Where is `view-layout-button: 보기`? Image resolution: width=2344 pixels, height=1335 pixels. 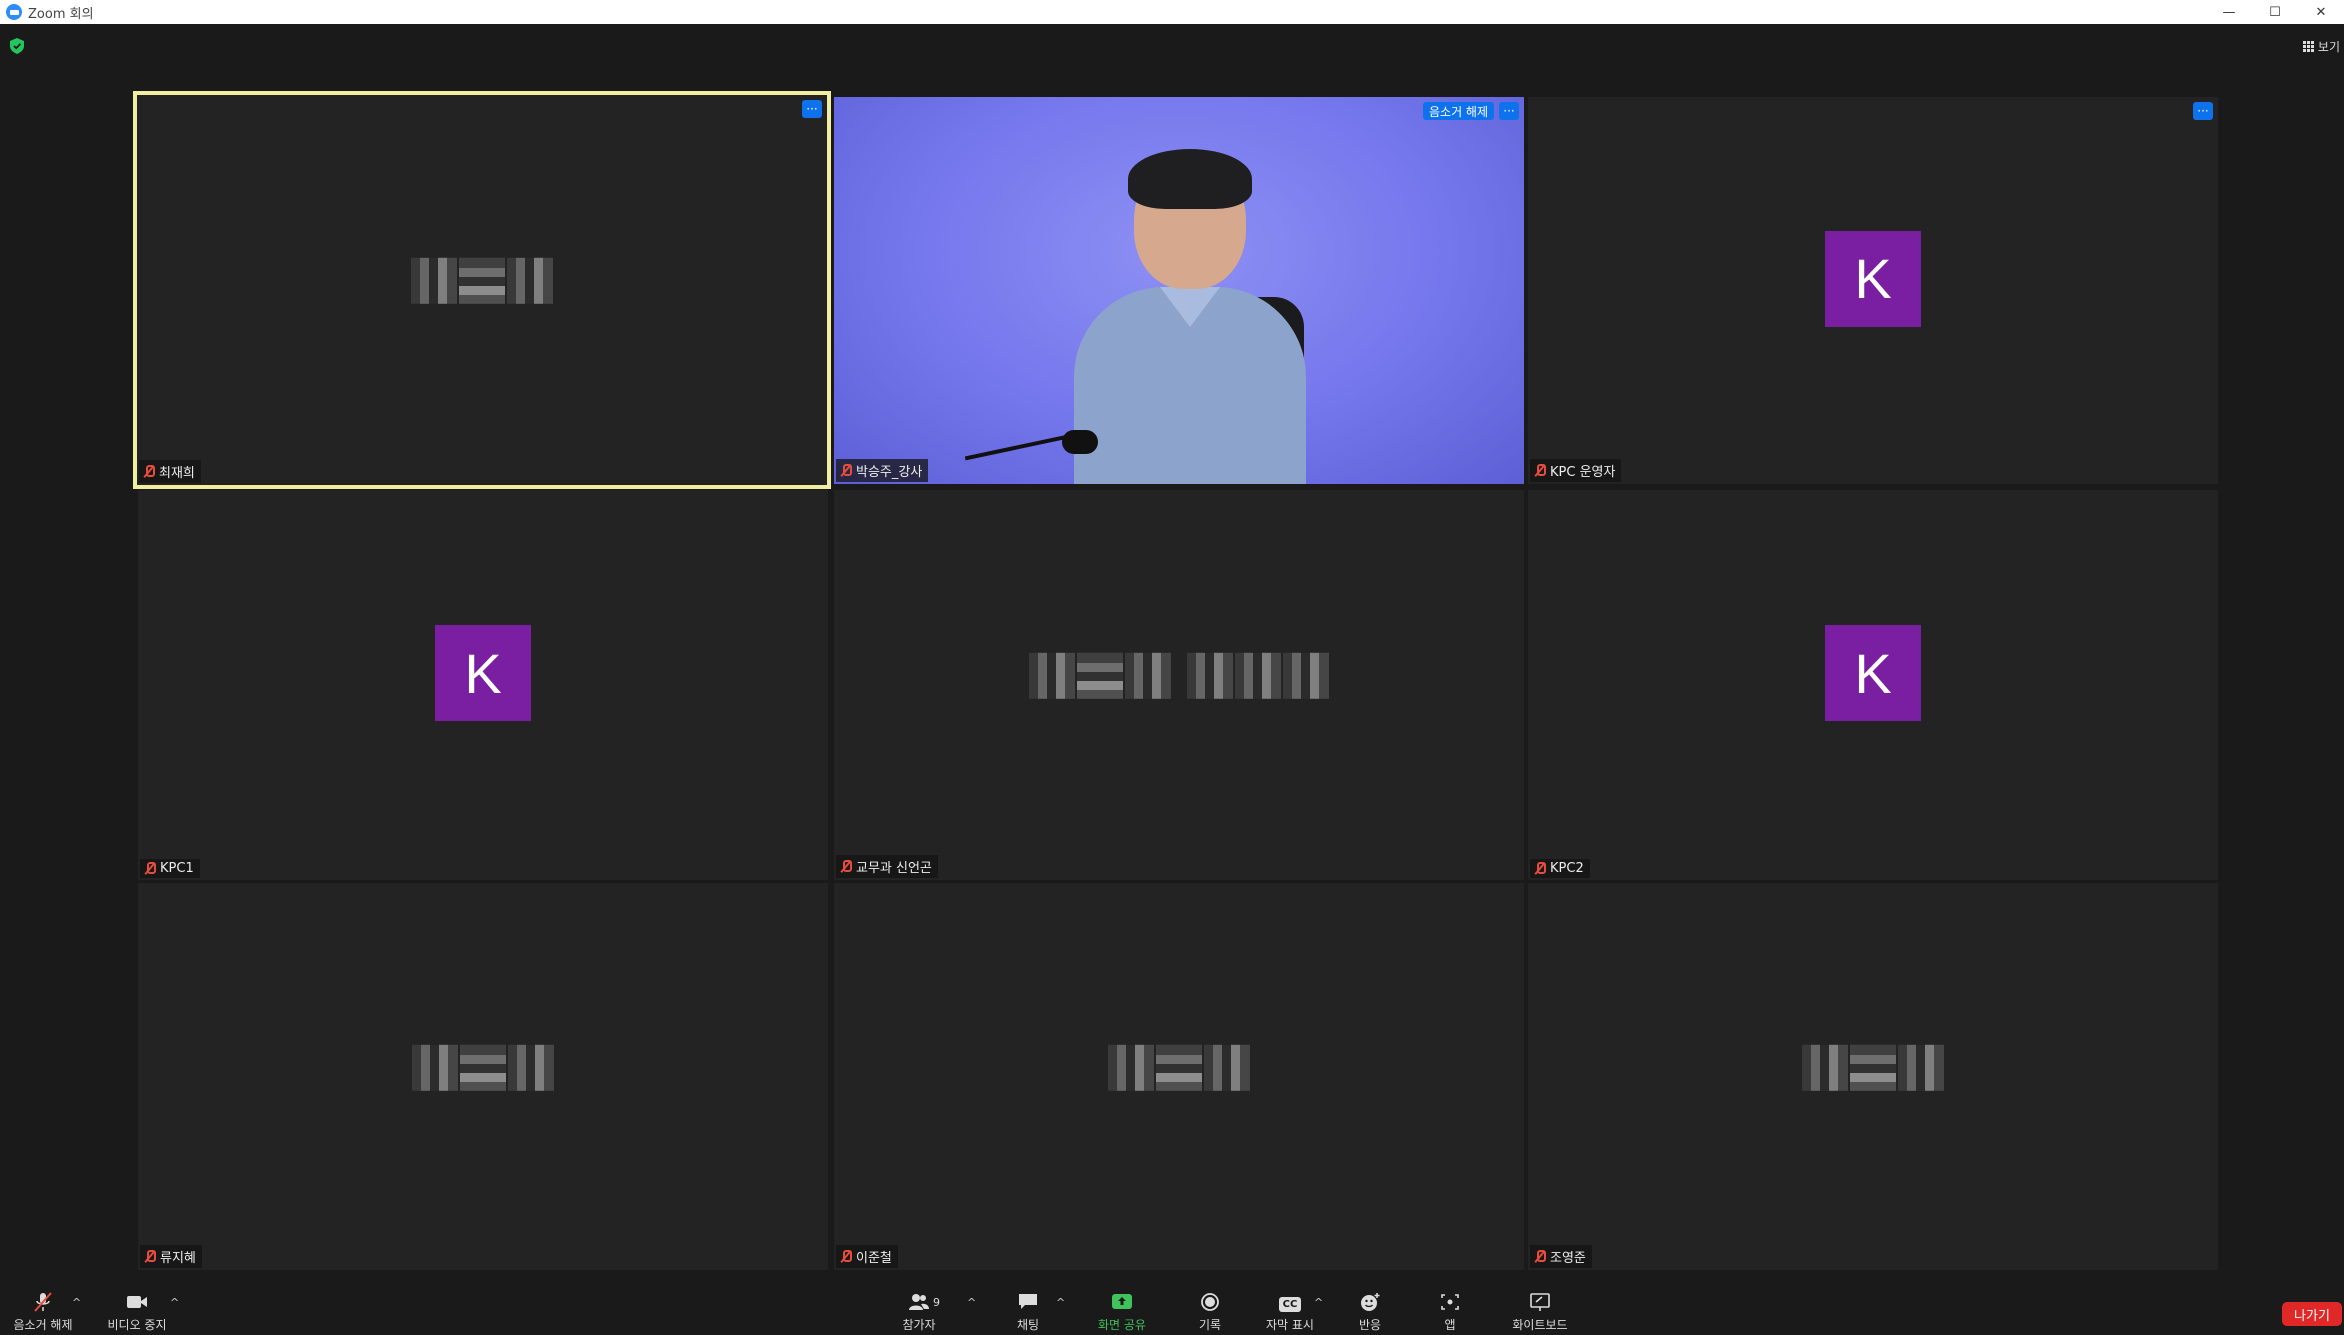 view-layout-button: 보기 is located at coordinates (2321, 46).